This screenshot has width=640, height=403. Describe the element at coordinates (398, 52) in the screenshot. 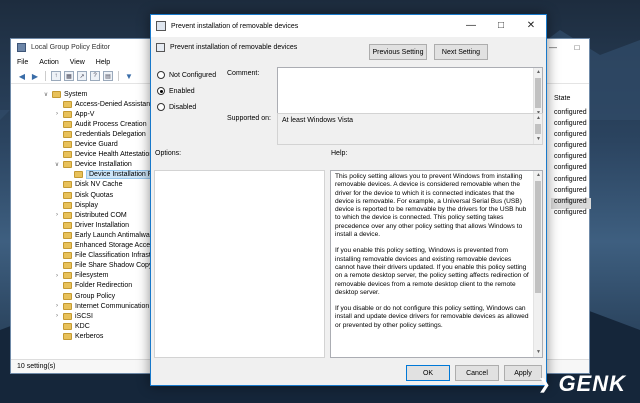

I see `previous-setting-button: Previous Setting` at that location.